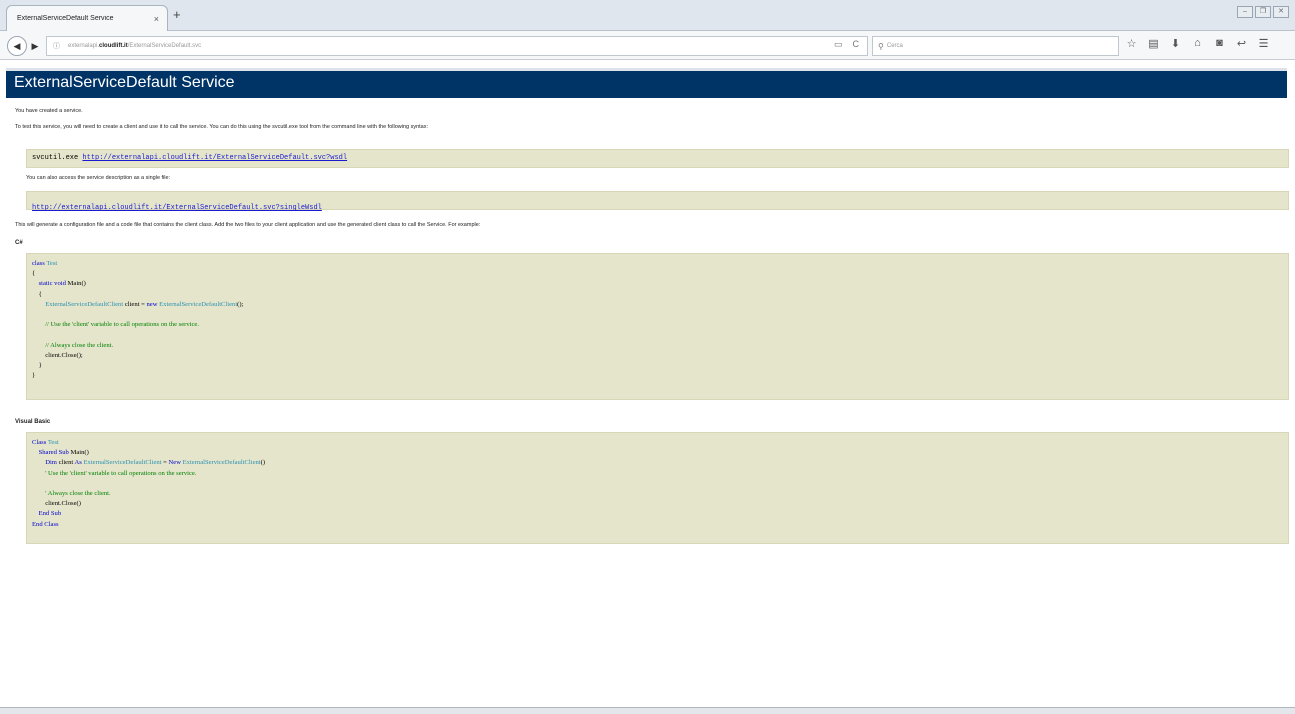 This screenshot has height=714, width=1295. I want to click on bookmark-star-icon: ☆, so click(1131, 43).